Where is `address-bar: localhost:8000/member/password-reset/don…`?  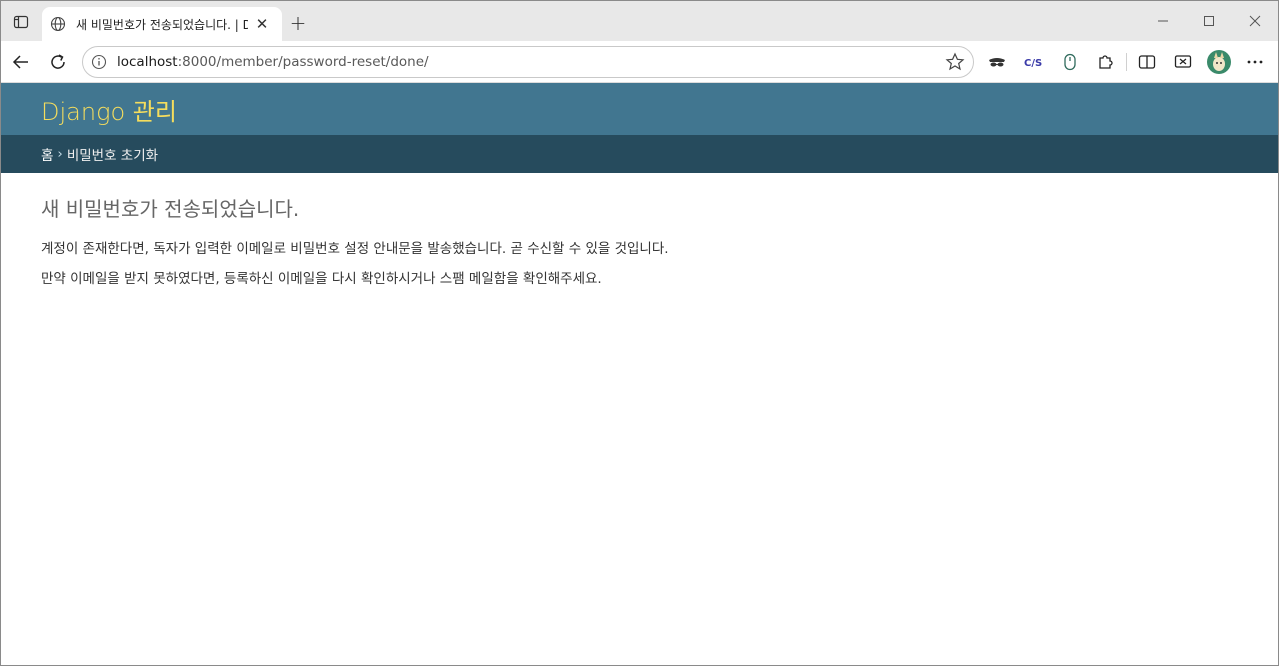 address-bar: localhost:8000/member/password-reset/don… is located at coordinates (528, 62).